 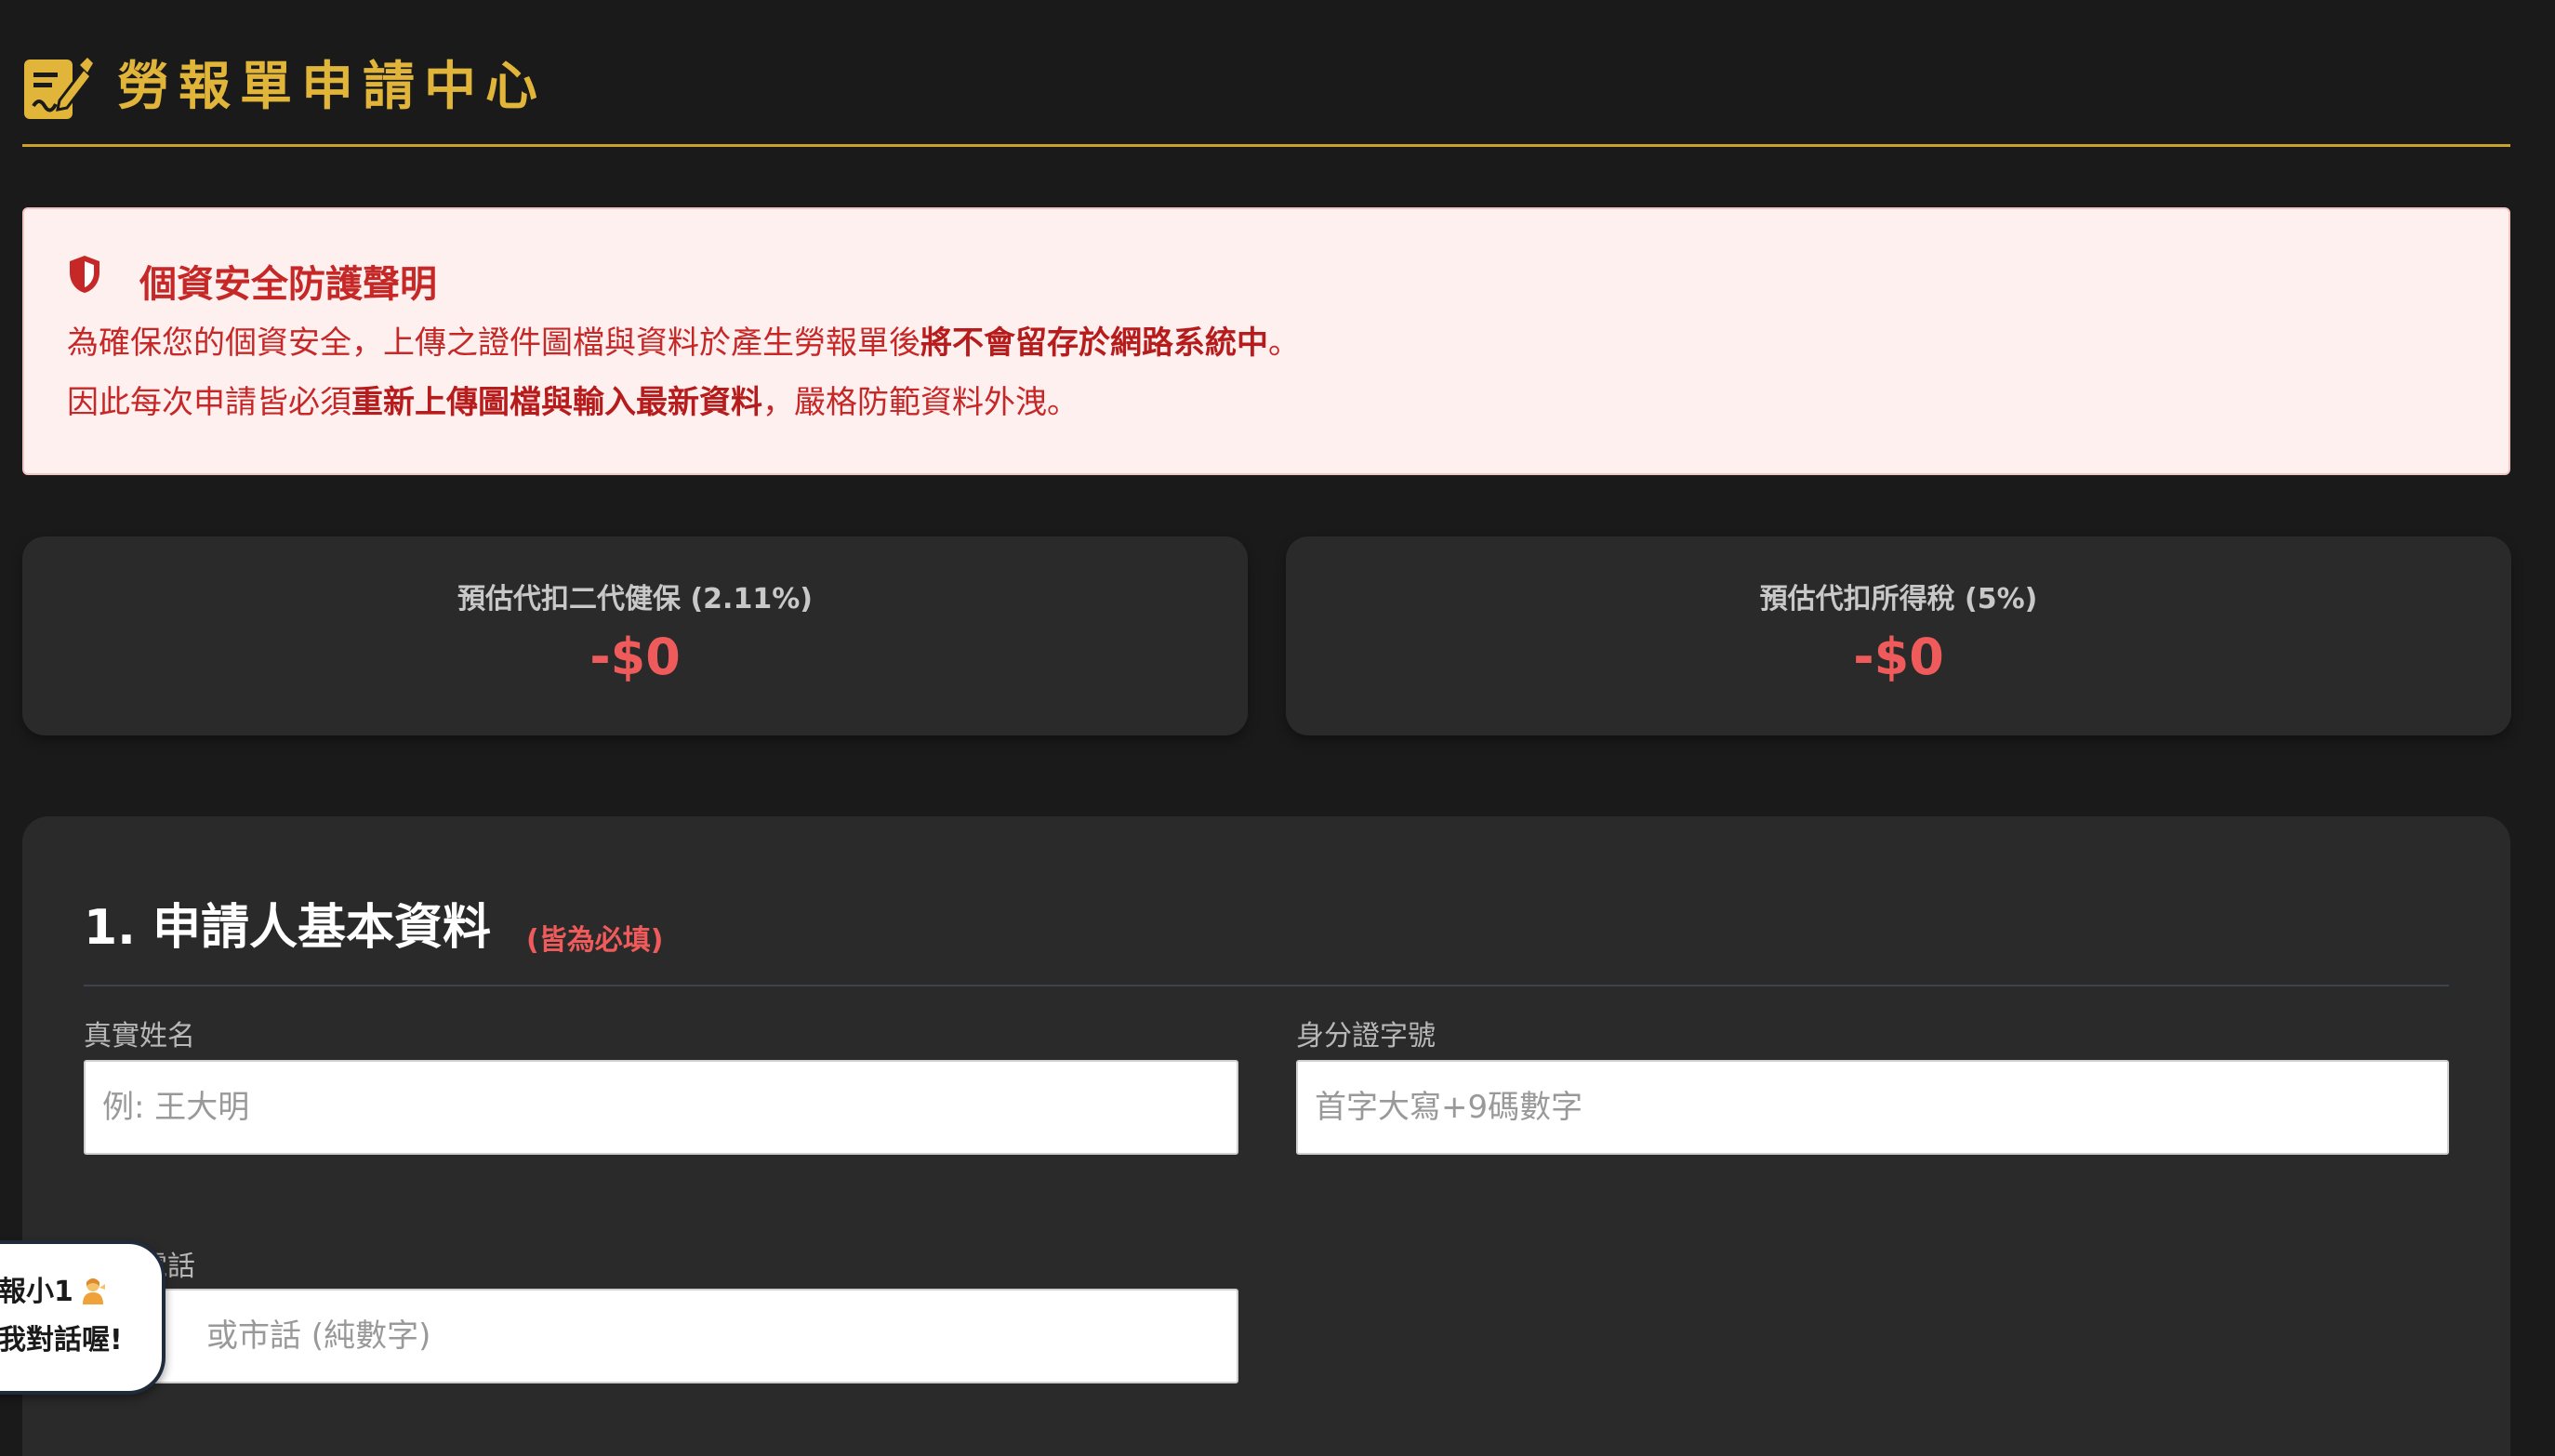 I want to click on required-note: (皆為必填), so click(x=595, y=940).